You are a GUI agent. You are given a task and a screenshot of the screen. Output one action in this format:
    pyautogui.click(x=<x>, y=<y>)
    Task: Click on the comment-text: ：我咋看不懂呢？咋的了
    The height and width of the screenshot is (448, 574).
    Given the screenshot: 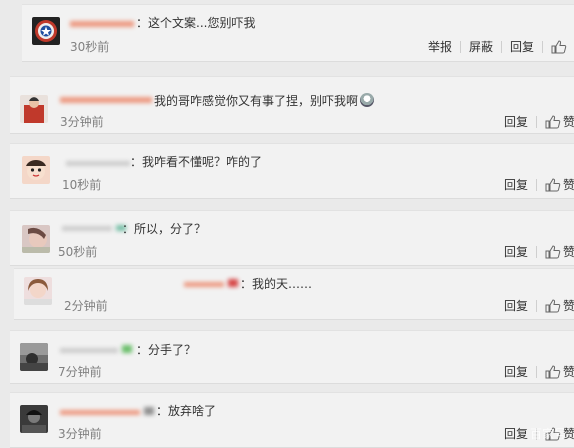 What is the action you would take?
    pyautogui.click(x=196, y=162)
    